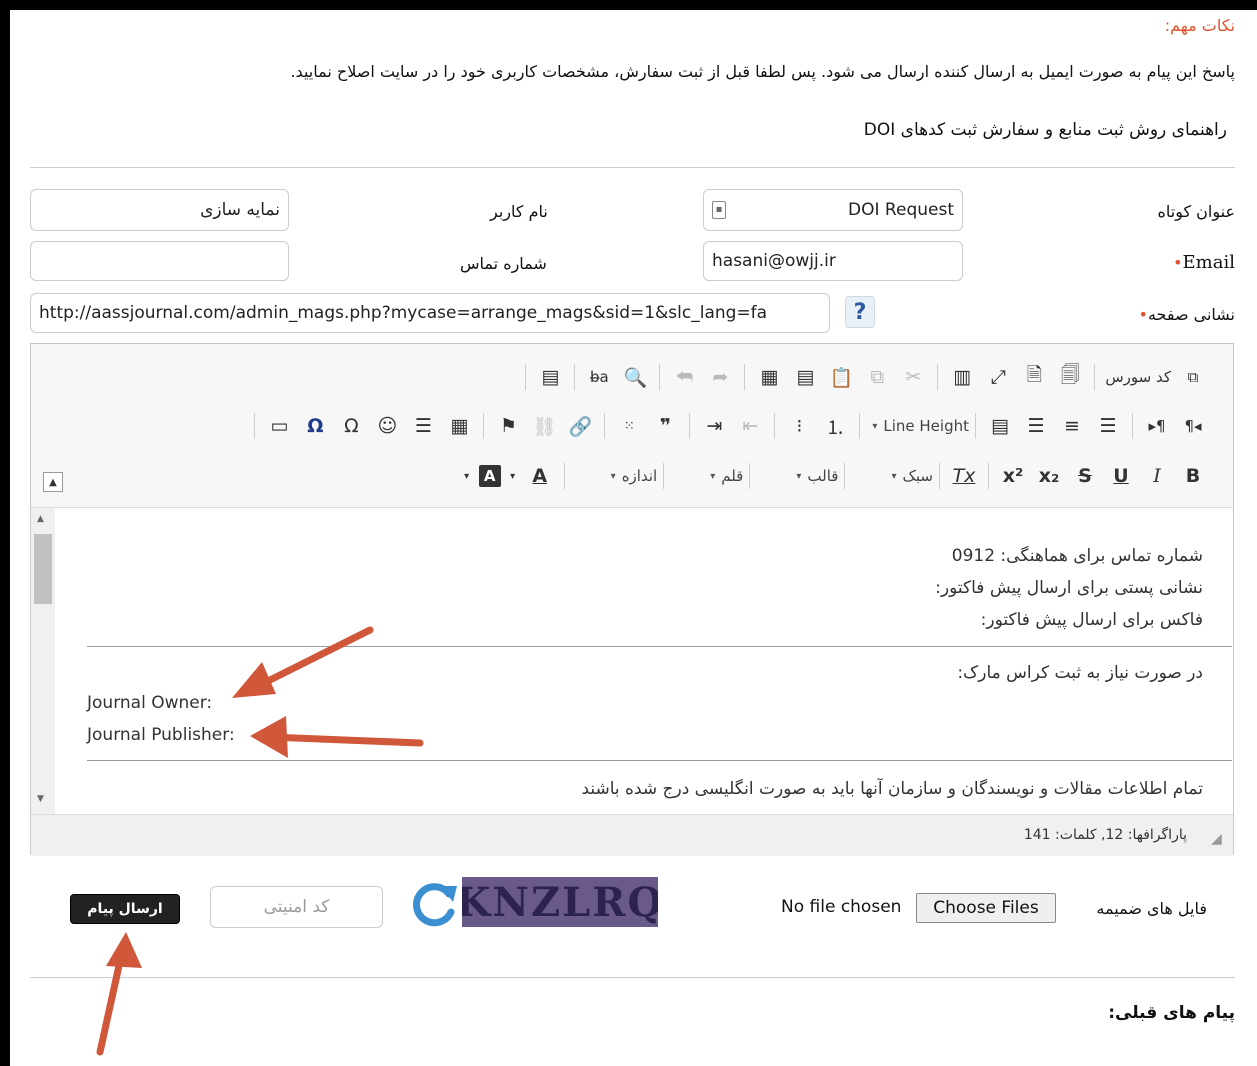 The height and width of the screenshot is (1066, 1257). Describe the element at coordinates (53, 482) in the screenshot. I see `toolbar-collapse-icon: ▲` at that location.